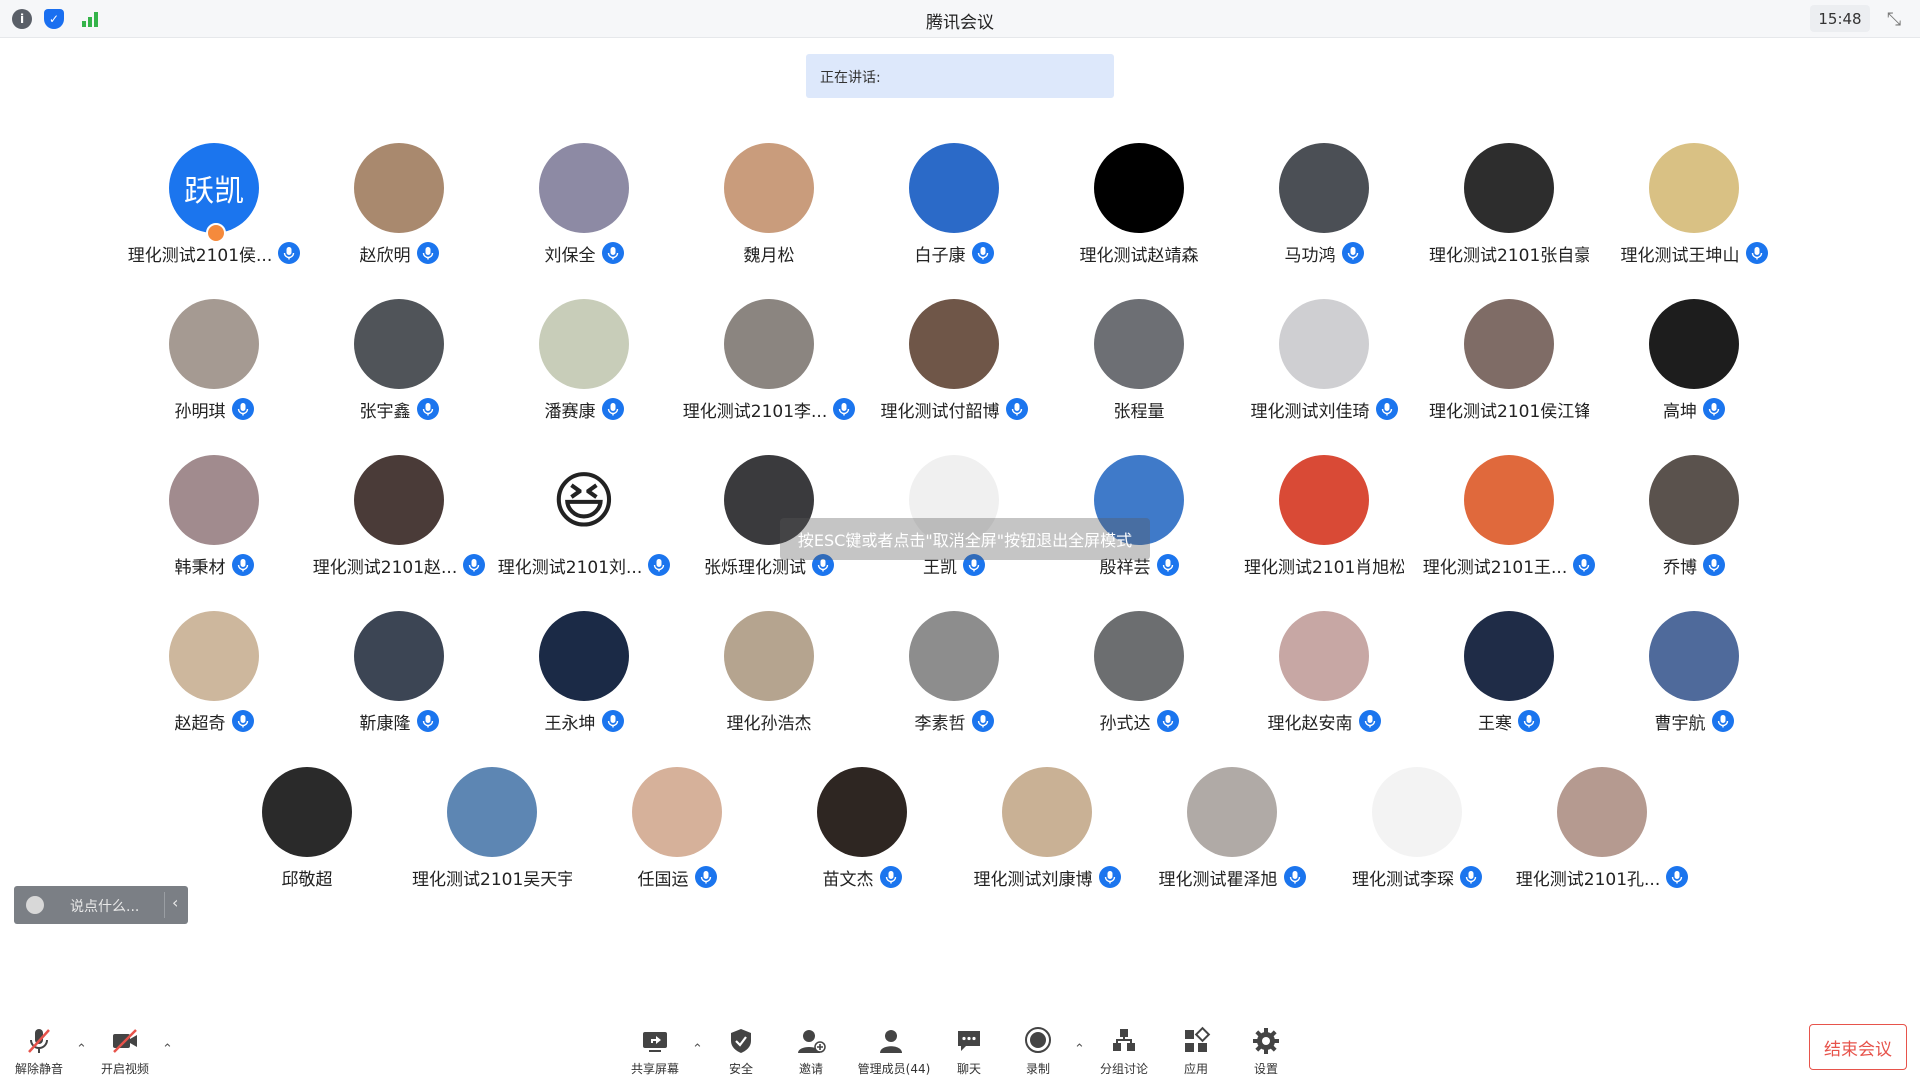  Describe the element at coordinates (811, 1053) in the screenshot. I see `invite-button: 邀请` at that location.